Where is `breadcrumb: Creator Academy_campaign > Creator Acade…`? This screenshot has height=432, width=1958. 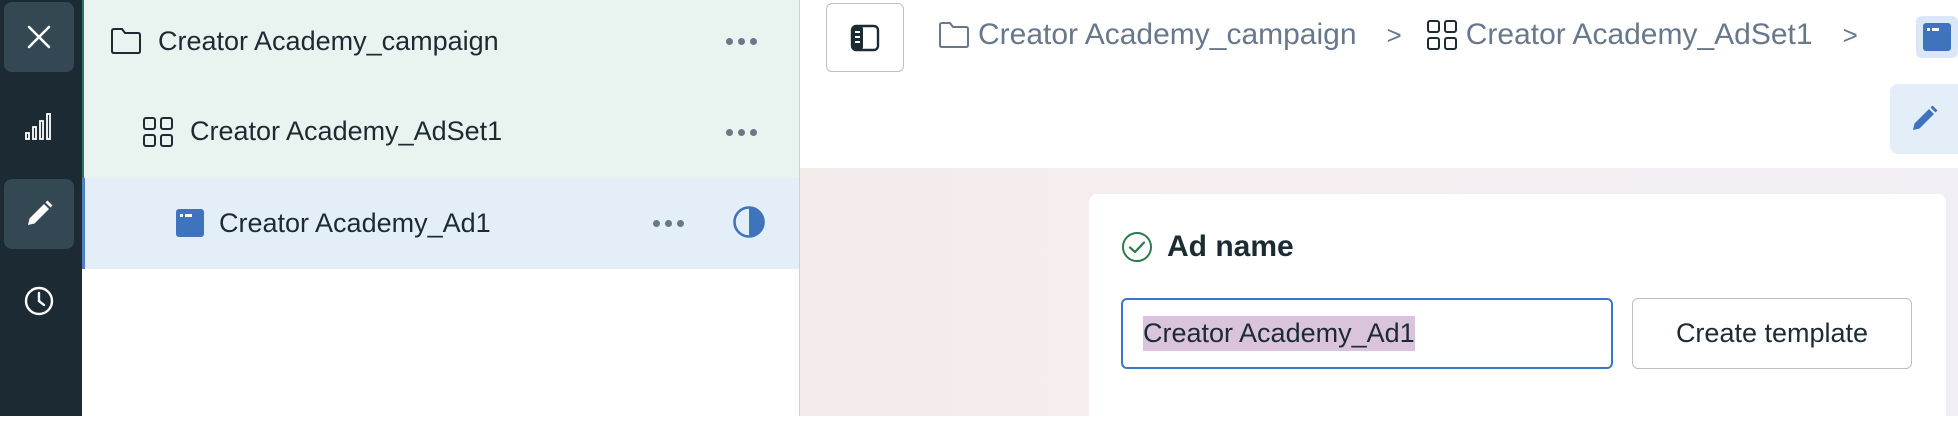 breadcrumb: Creator Academy_campaign > Creator Acade… is located at coordinates (1410, 35).